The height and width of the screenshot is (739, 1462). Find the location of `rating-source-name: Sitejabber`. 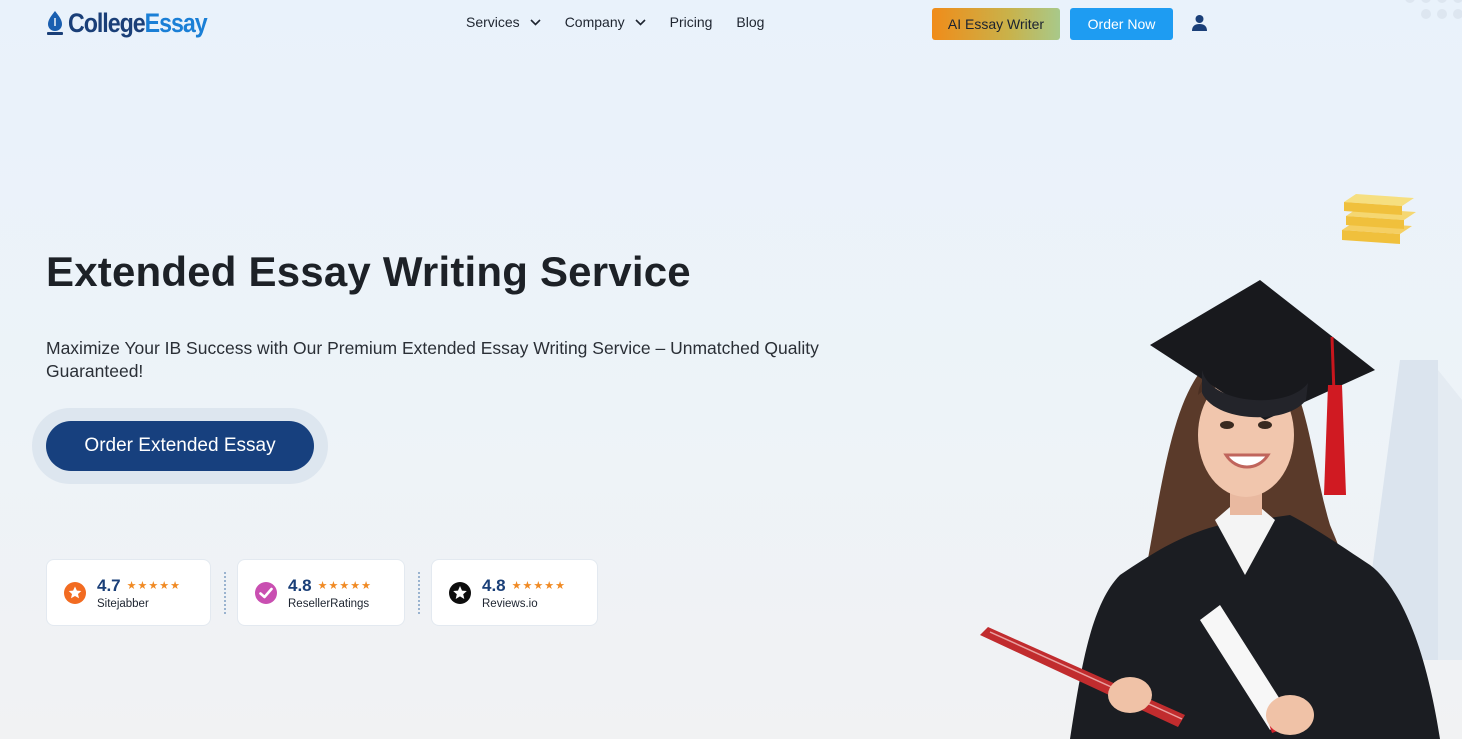

rating-source-name: Sitejabber is located at coordinates (123, 603).